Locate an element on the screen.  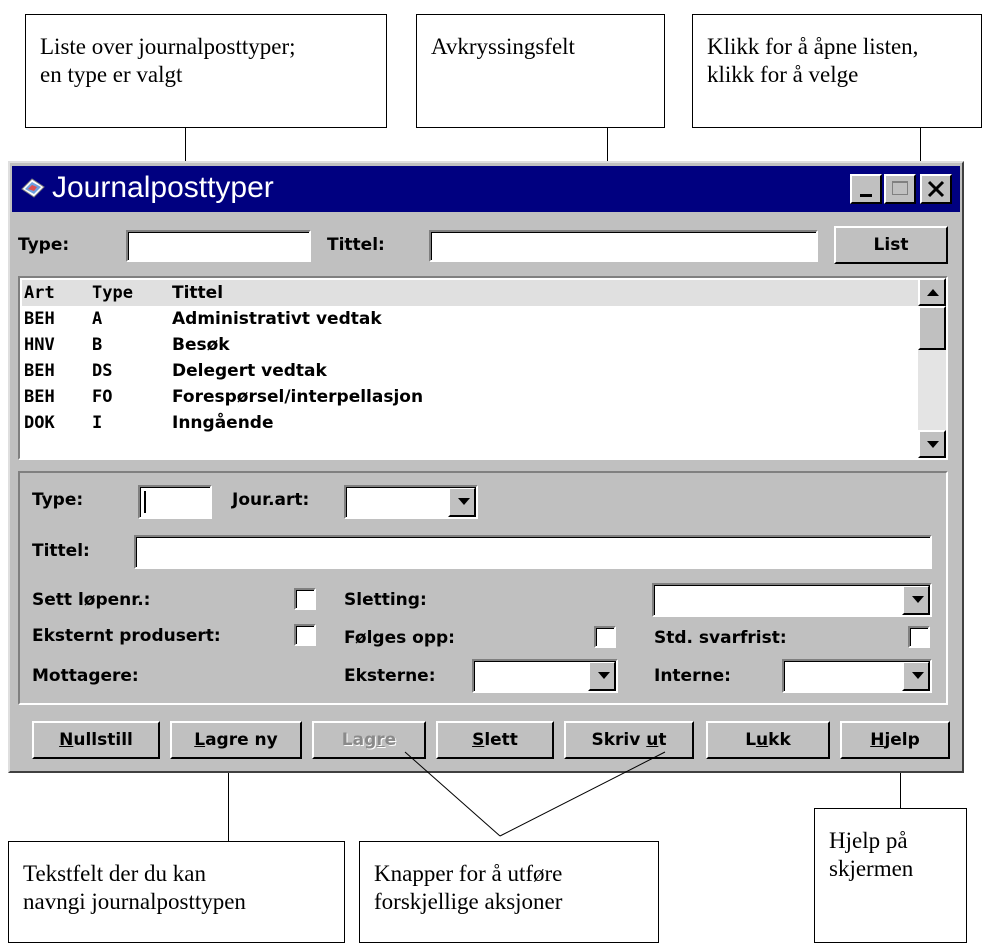
leader-lines-buttons is located at coordinates (535, 794).